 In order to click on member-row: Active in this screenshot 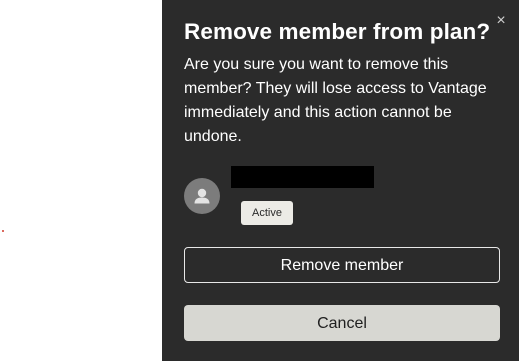, I will do `click(344, 196)`.